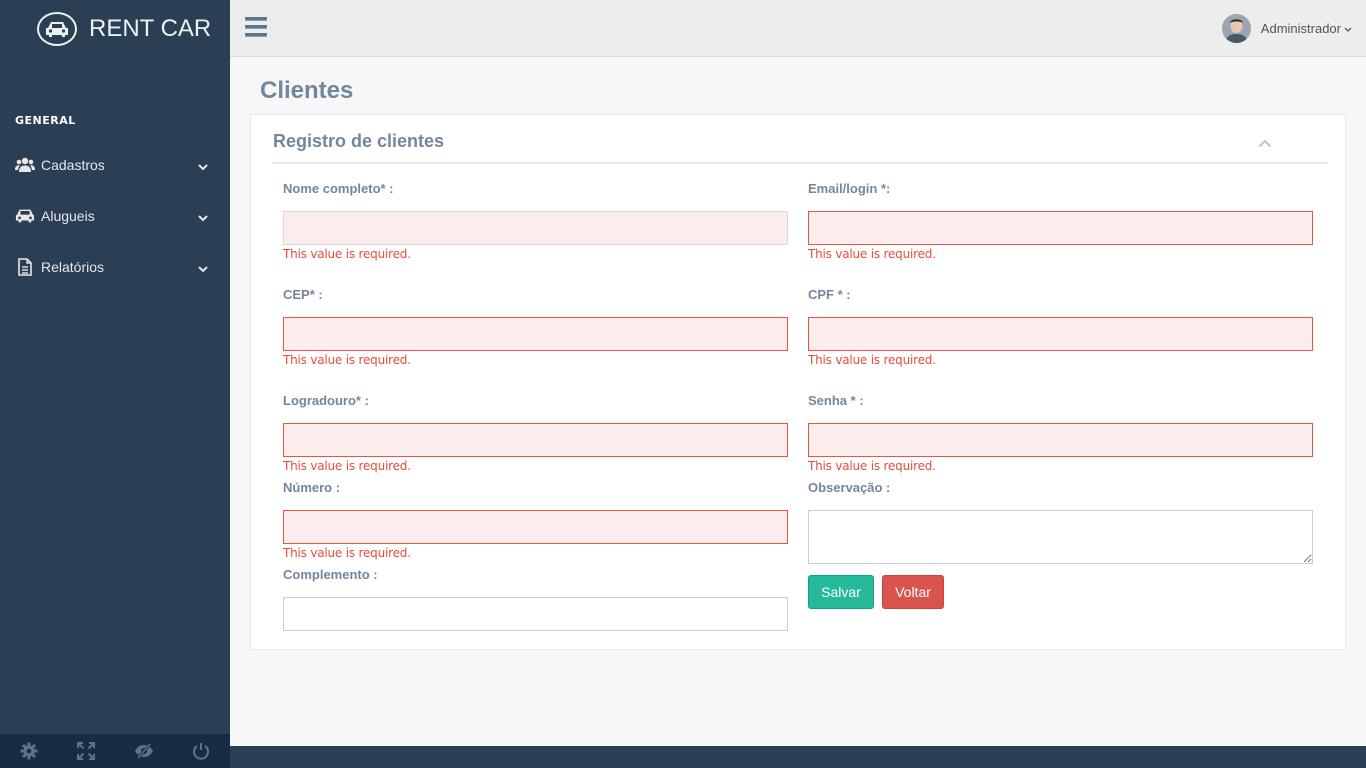  I want to click on user-name: Administrador, so click(1300, 28).